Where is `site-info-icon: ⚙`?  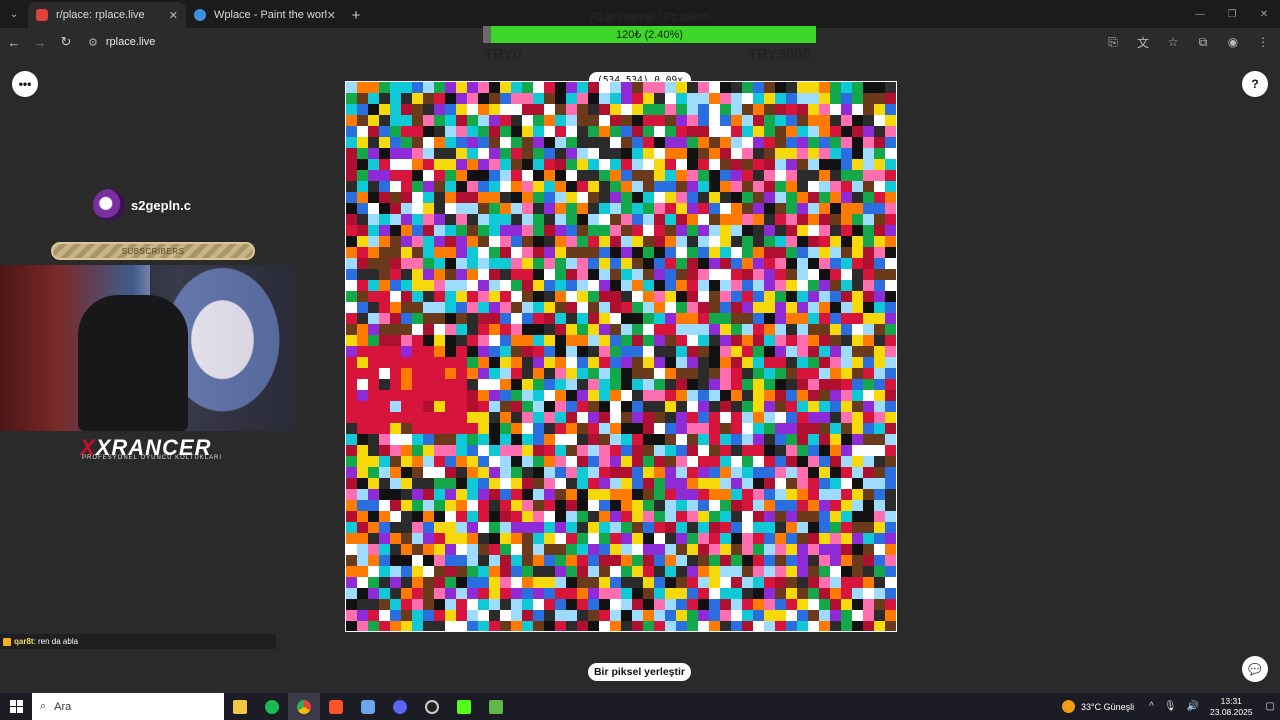 site-info-icon: ⚙ is located at coordinates (93, 42).